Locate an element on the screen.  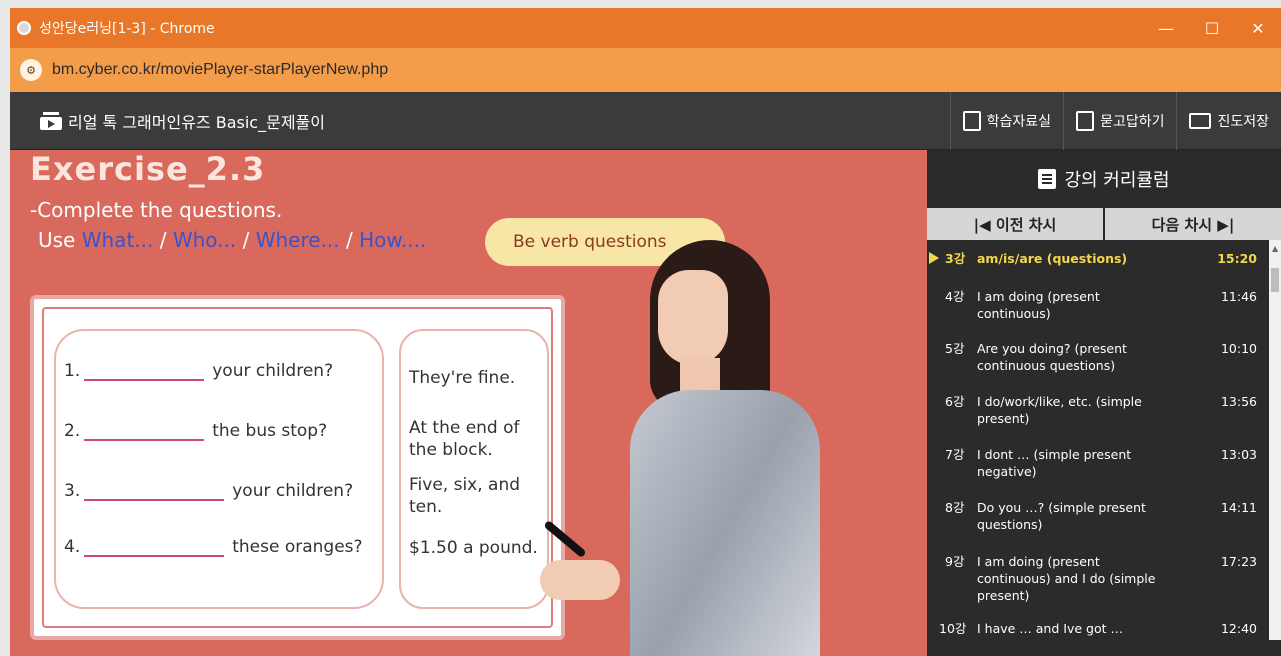
question-text: the bus stop? is located at coordinates (270, 431).